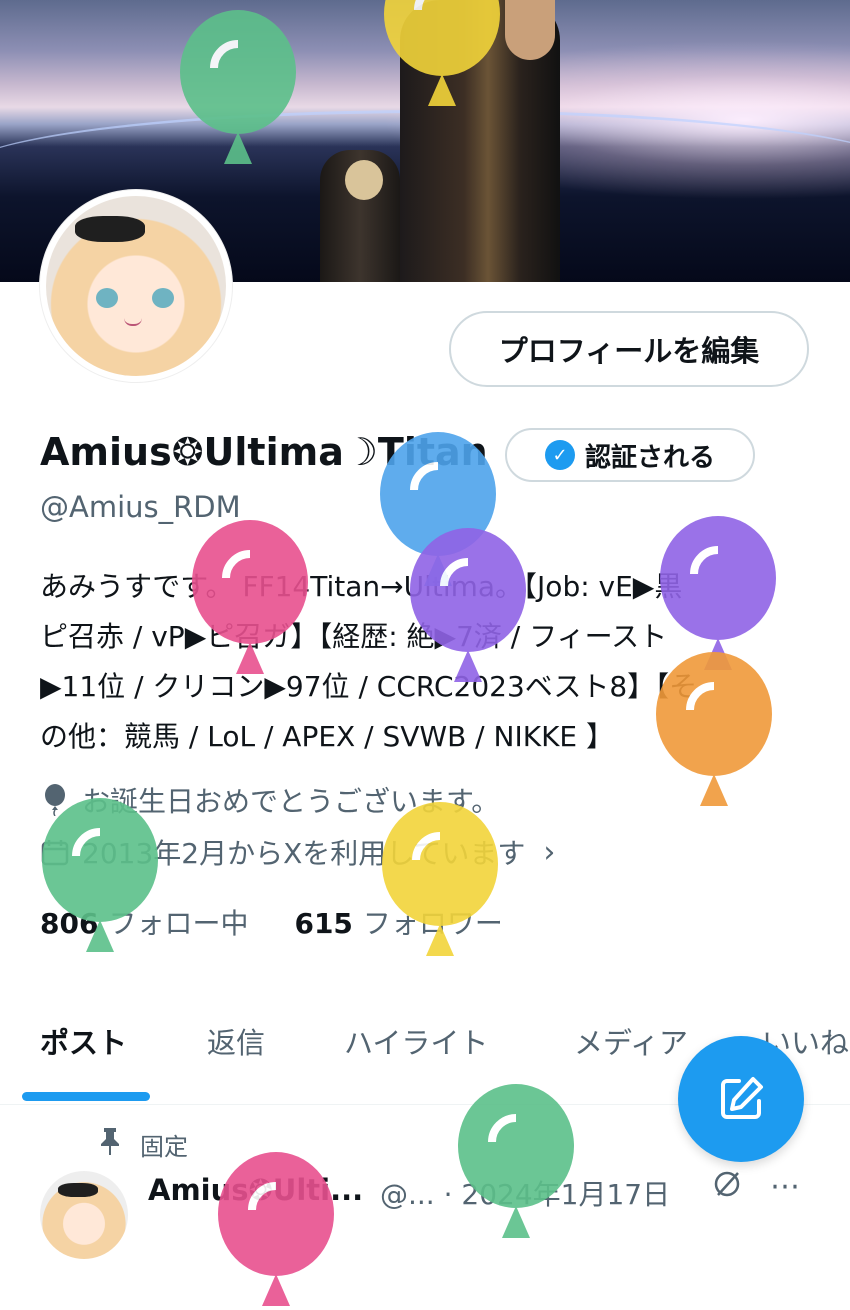  I want to click on joined-row: 2013年2月からXを利用しています ›, so click(297, 852).